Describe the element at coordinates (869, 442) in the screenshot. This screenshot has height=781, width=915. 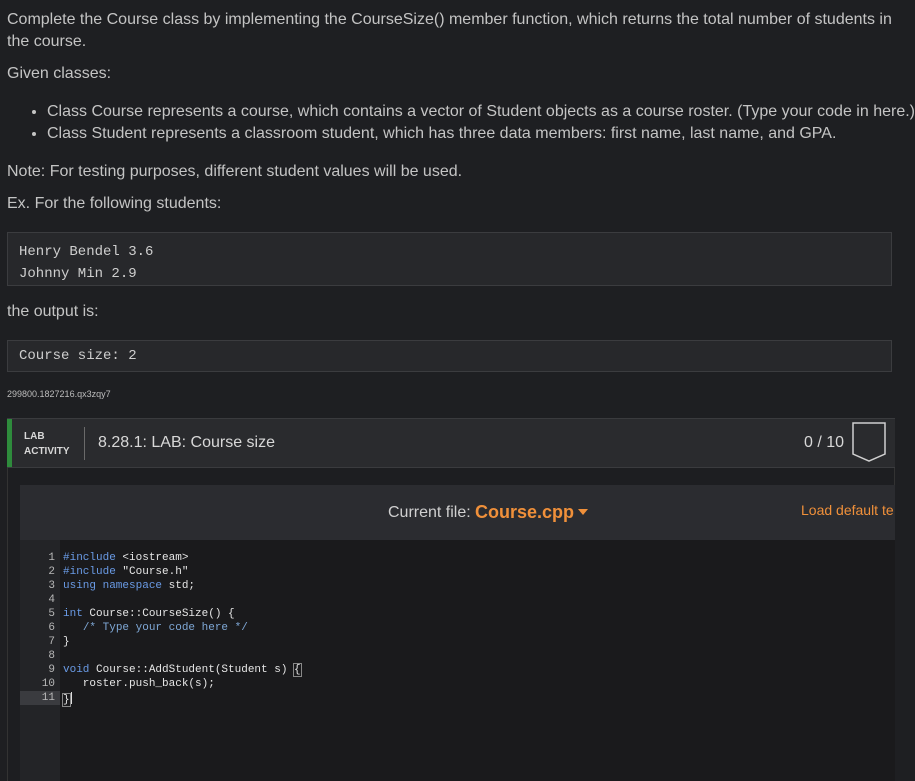
I see `completion-badge-icon` at that location.